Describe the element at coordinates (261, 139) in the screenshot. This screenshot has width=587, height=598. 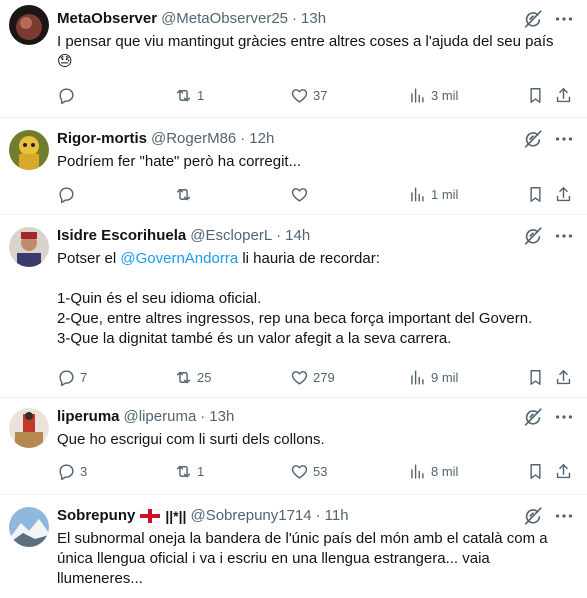
I see `timestamp: 12h` at that location.